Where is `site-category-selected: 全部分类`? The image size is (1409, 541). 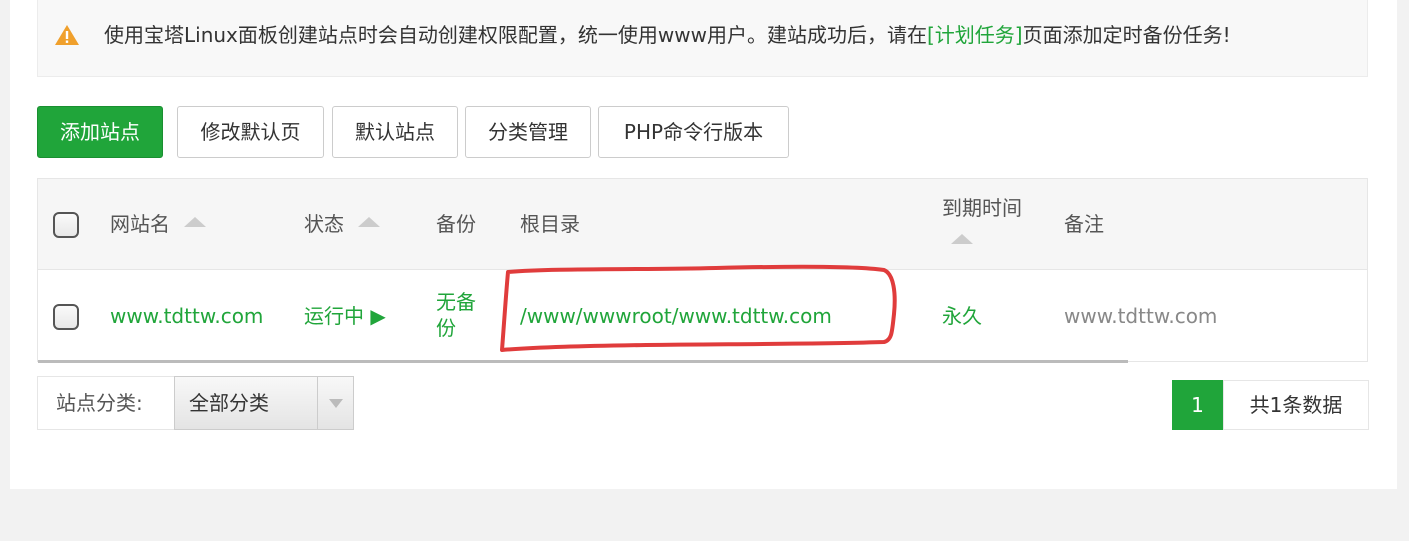
site-category-selected: 全部分类 is located at coordinates (229, 403).